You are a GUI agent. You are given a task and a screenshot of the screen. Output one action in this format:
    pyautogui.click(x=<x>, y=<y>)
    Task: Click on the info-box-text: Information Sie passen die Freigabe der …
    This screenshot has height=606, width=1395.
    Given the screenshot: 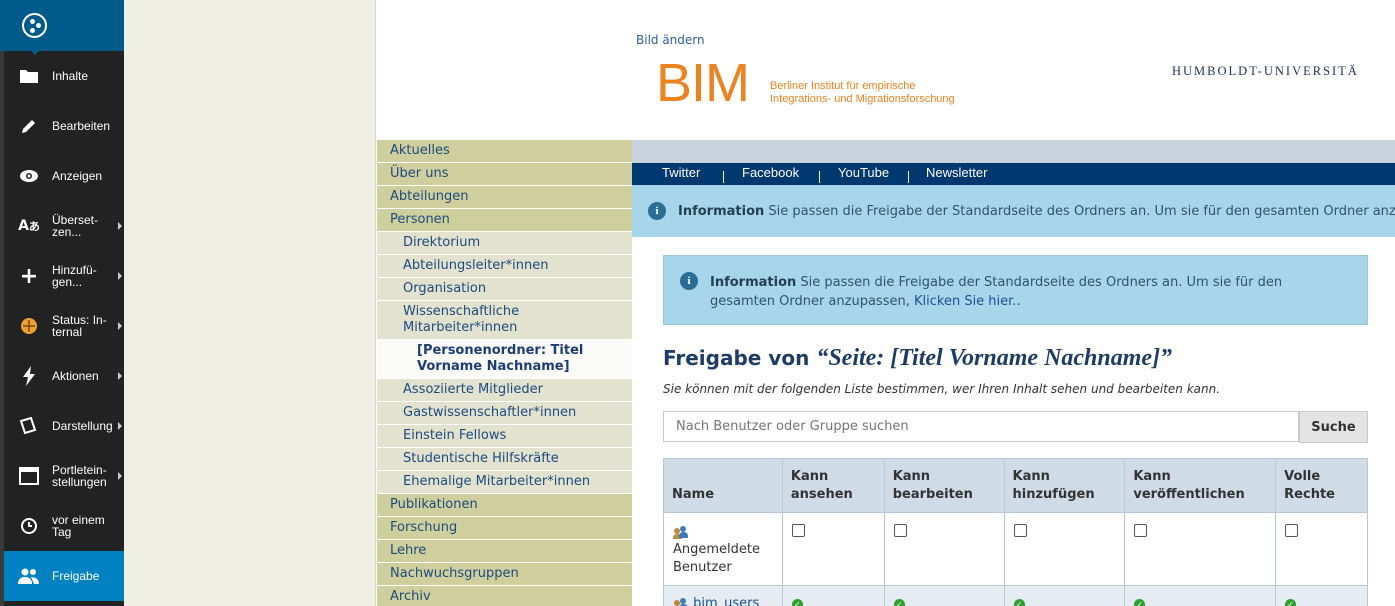 What is the action you would take?
    pyautogui.click(x=1020, y=292)
    